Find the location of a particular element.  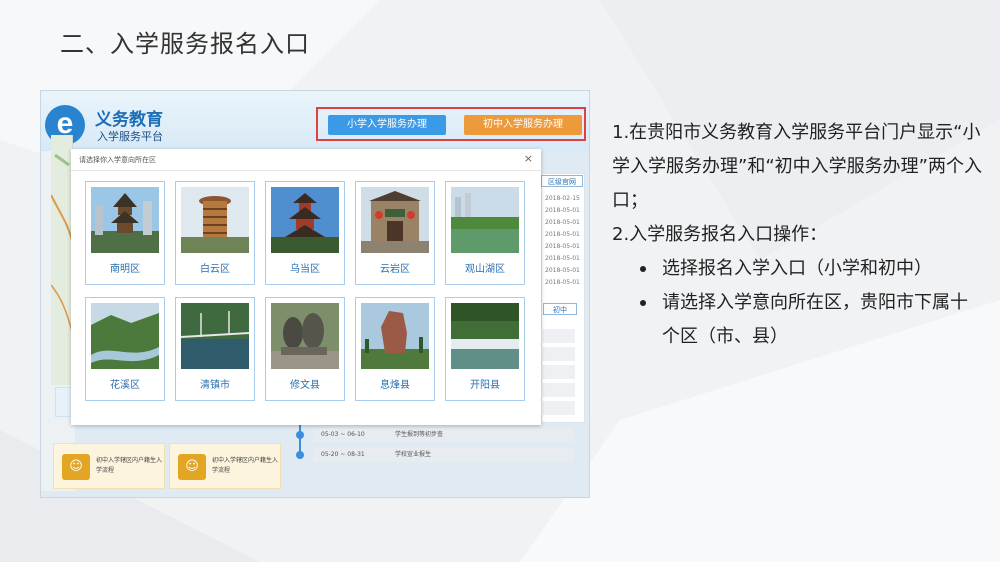

district-name: 云岩区 is located at coordinates (395, 269).